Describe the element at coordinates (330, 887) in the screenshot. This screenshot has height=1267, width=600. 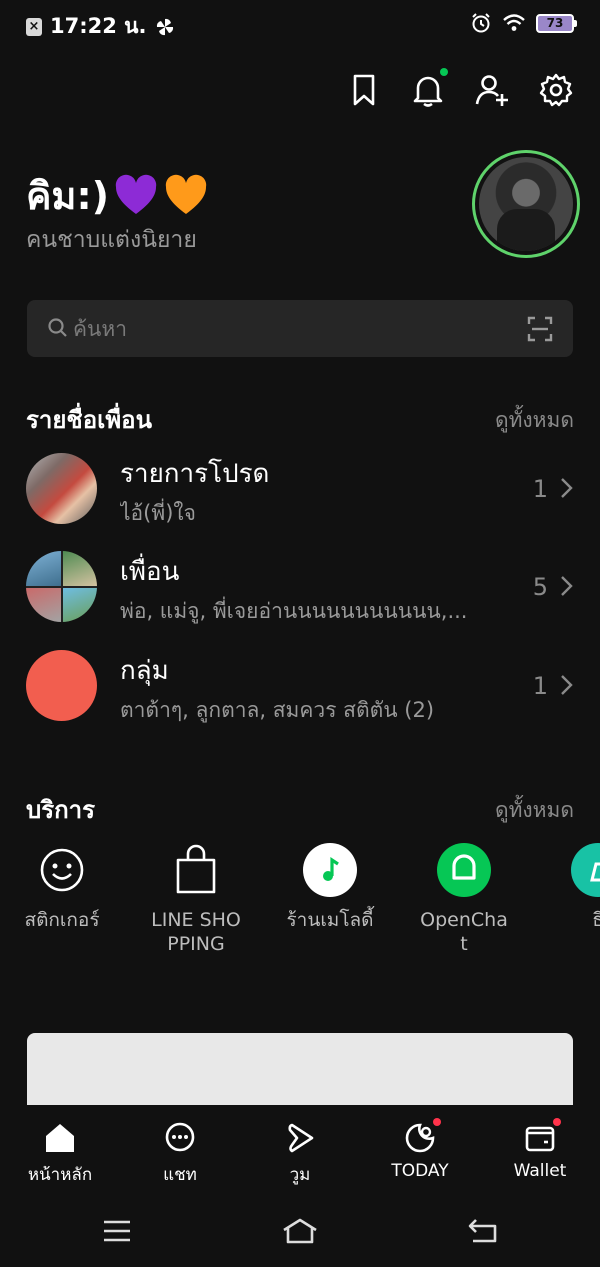
I see `service-melody-shop: ร้านเมโลดี้` at that location.